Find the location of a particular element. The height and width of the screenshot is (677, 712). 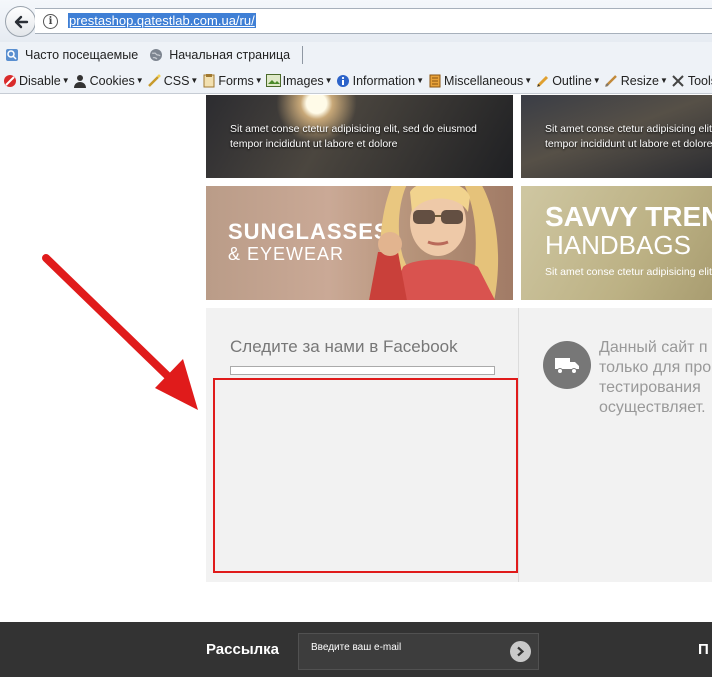

info-text-line: Данный сайт п is located at coordinates (653, 347).